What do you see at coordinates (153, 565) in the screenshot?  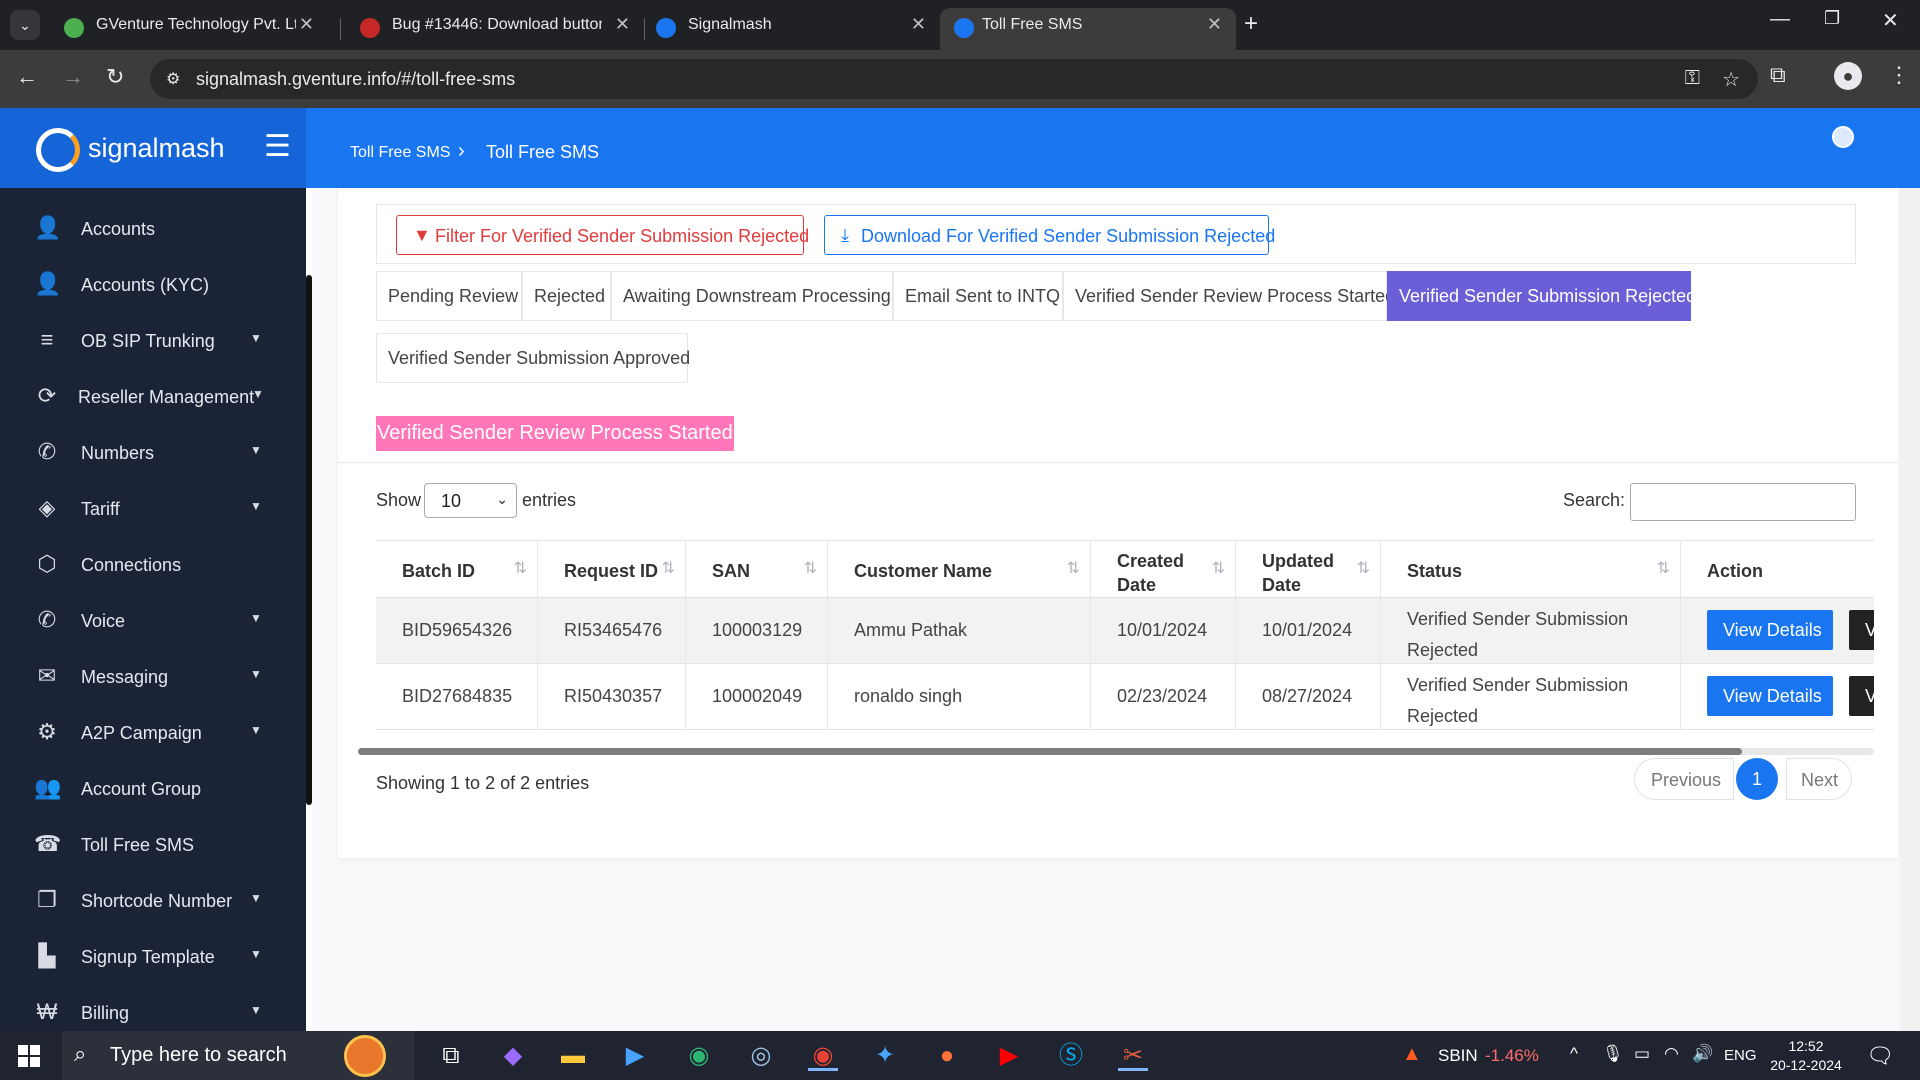 I see `sidebar-item-connections: ⬡ Connections` at bounding box center [153, 565].